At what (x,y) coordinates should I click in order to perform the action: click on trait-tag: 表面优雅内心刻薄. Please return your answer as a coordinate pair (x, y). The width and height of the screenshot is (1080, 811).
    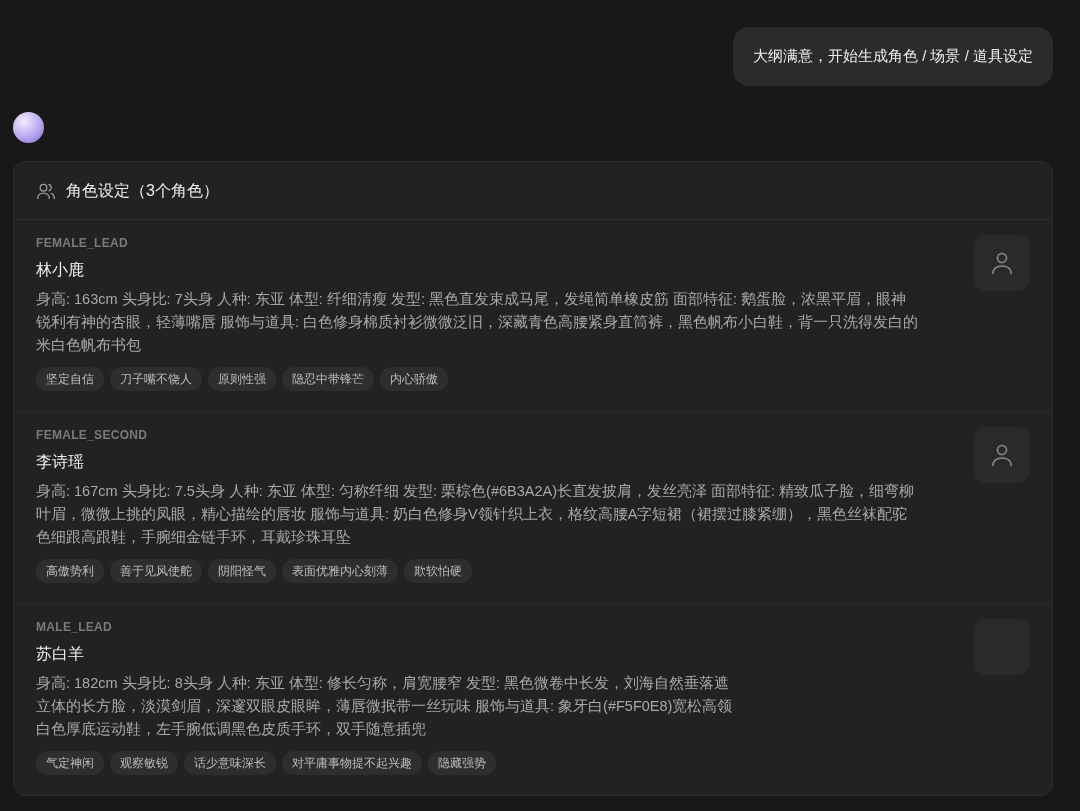
    Looking at the image, I should click on (340, 571).